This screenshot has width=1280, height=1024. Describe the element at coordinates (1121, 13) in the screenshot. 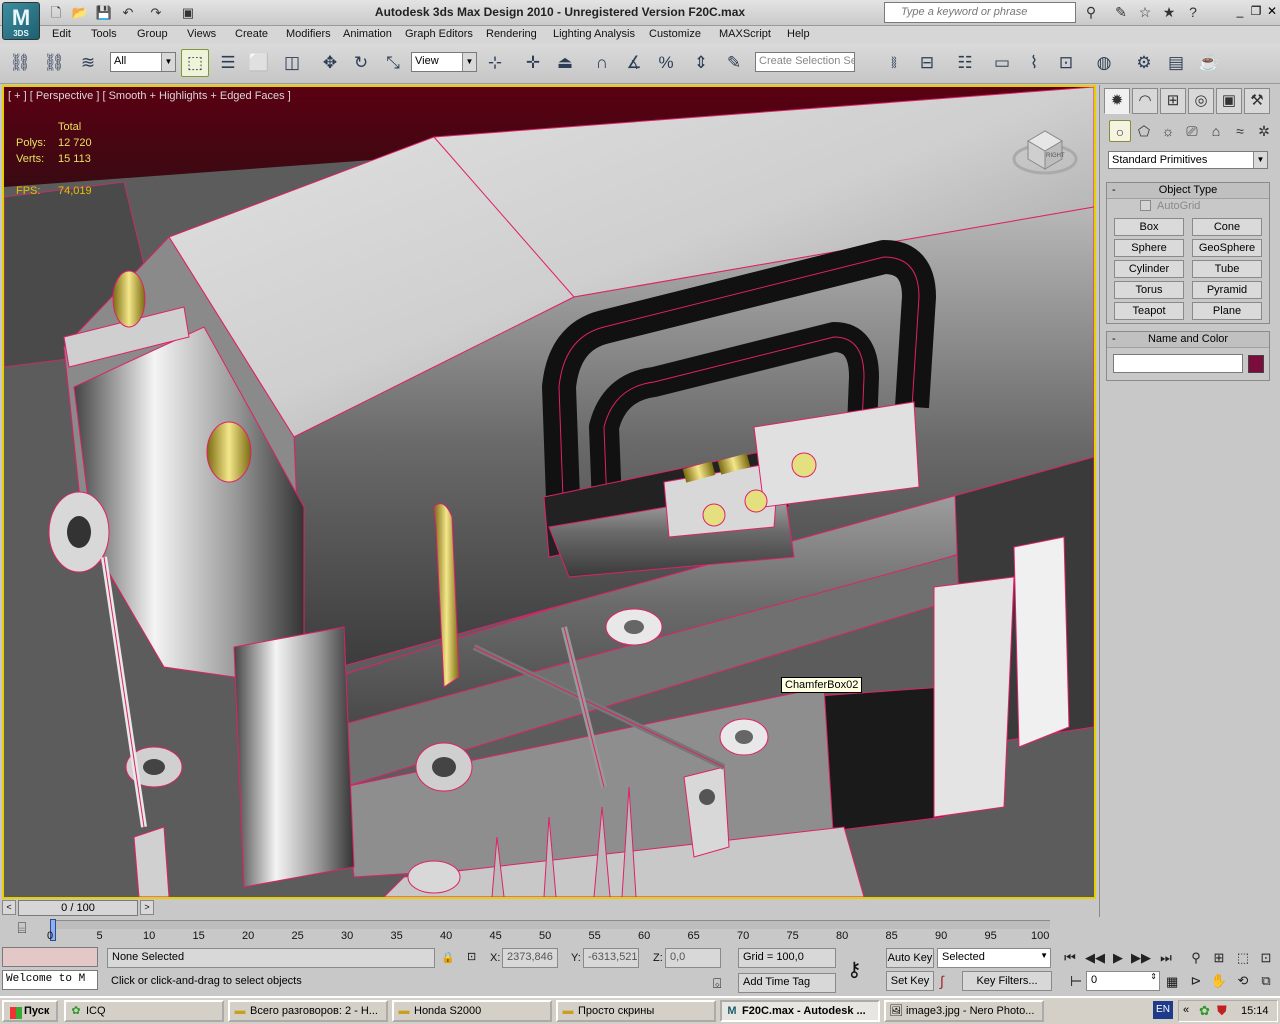

I see `subscription-icon: ✎` at that location.